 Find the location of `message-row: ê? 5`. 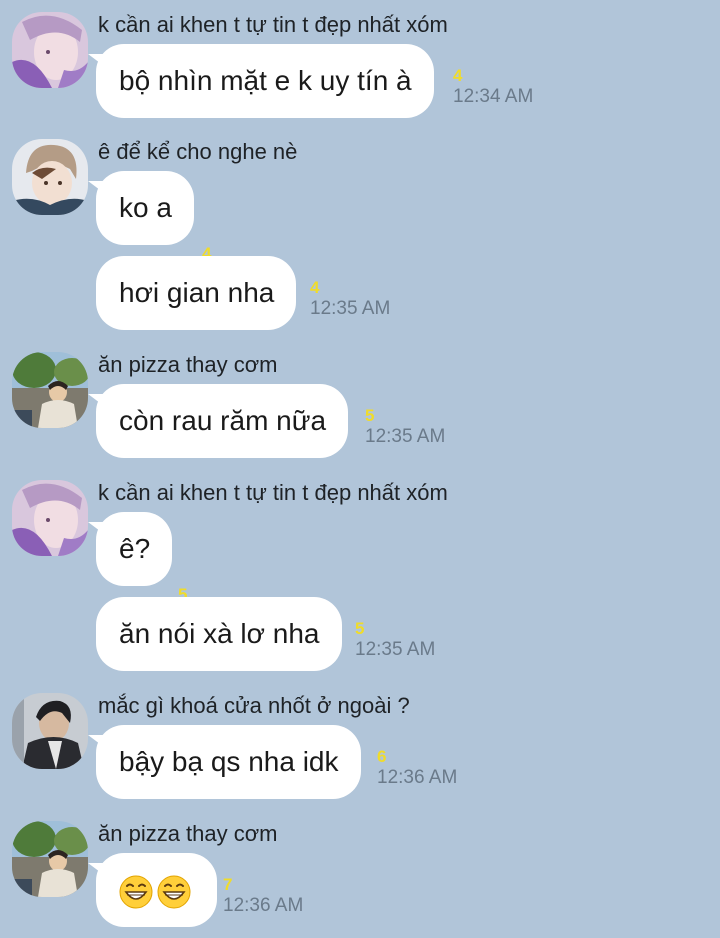

message-row: ê? 5 is located at coordinates (391, 558).